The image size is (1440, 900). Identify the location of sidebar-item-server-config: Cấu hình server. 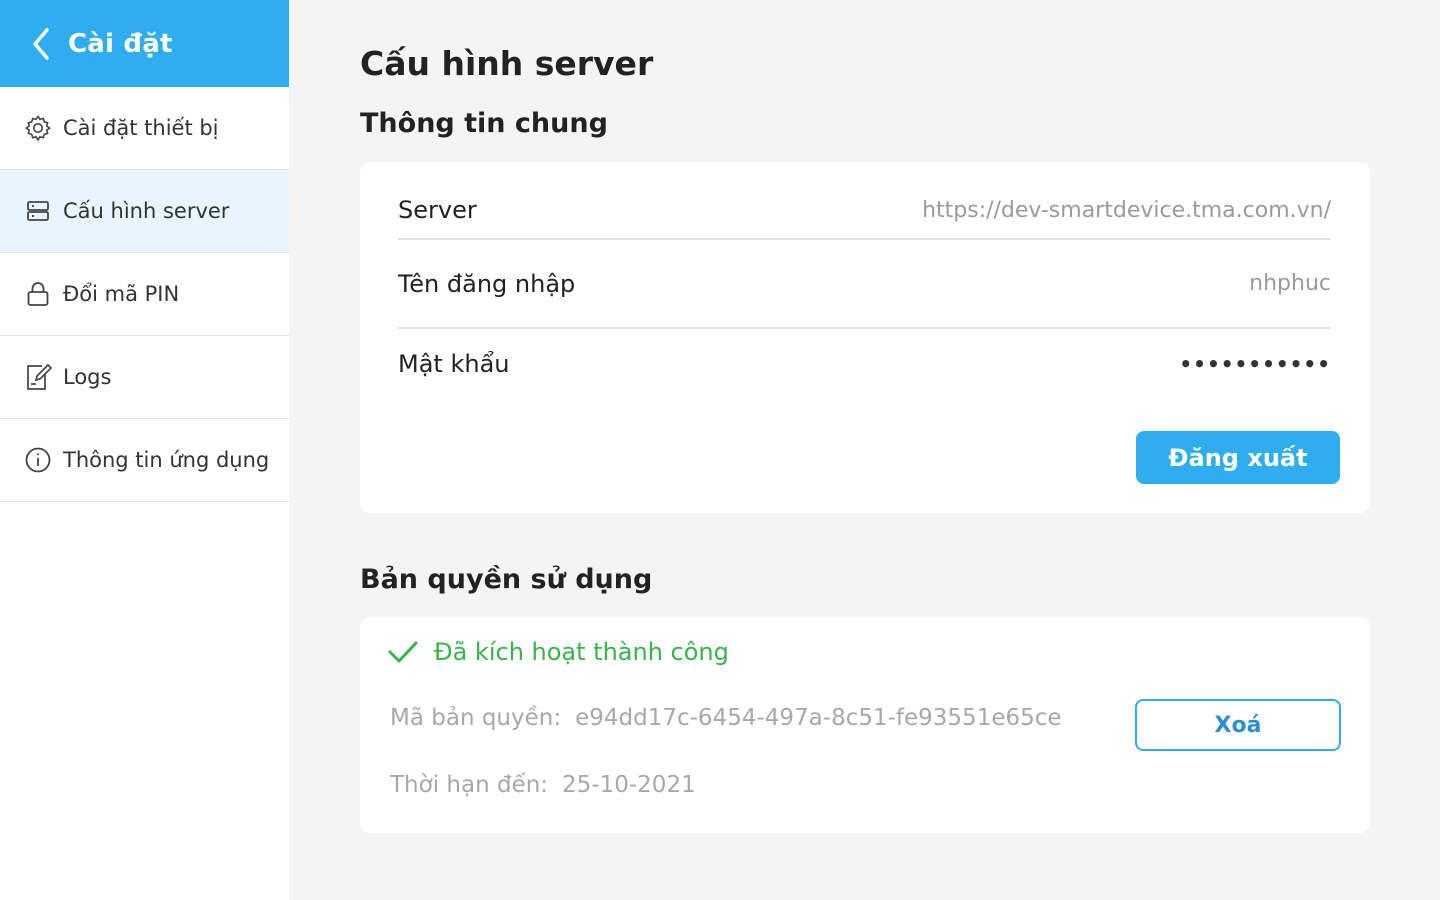
(144, 211).